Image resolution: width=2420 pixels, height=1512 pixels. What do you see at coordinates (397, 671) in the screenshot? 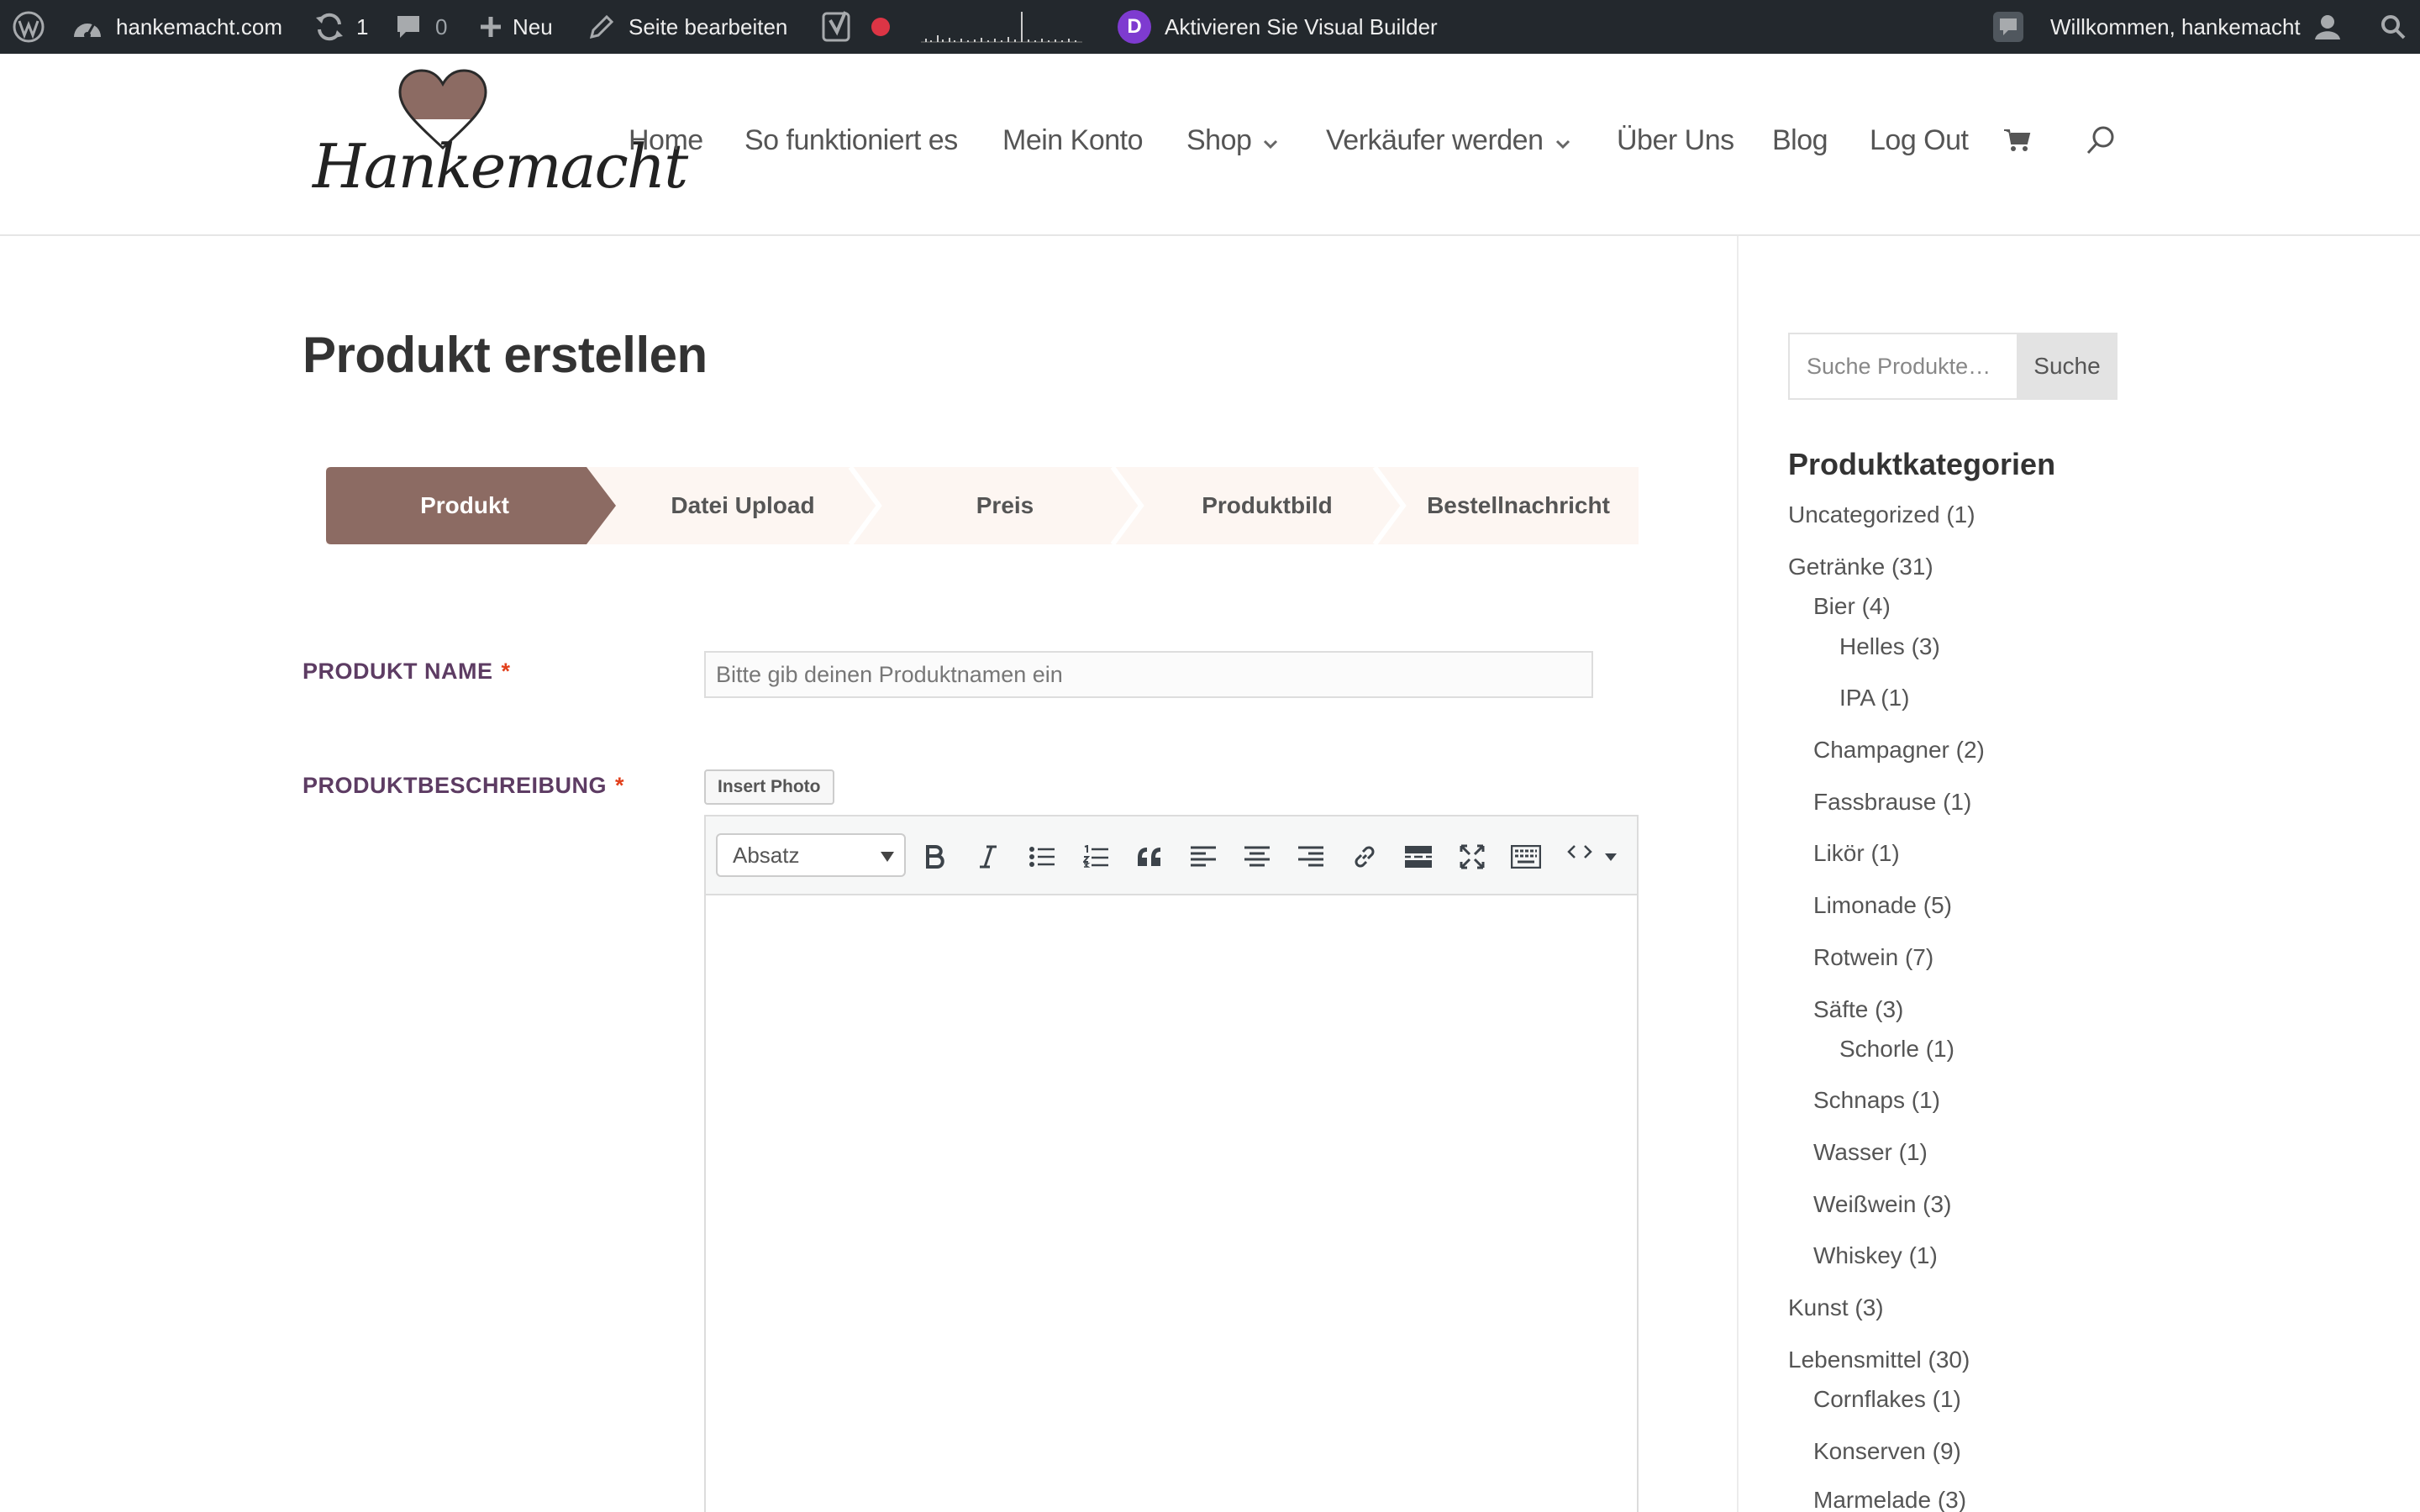
I see `product-name-label-text: PRODUKT NAME` at bounding box center [397, 671].